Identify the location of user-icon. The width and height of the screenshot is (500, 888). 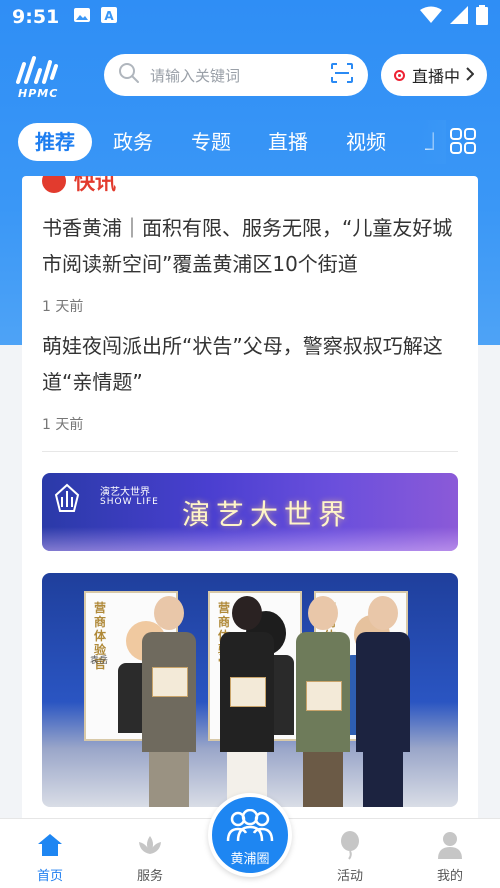
(450, 845).